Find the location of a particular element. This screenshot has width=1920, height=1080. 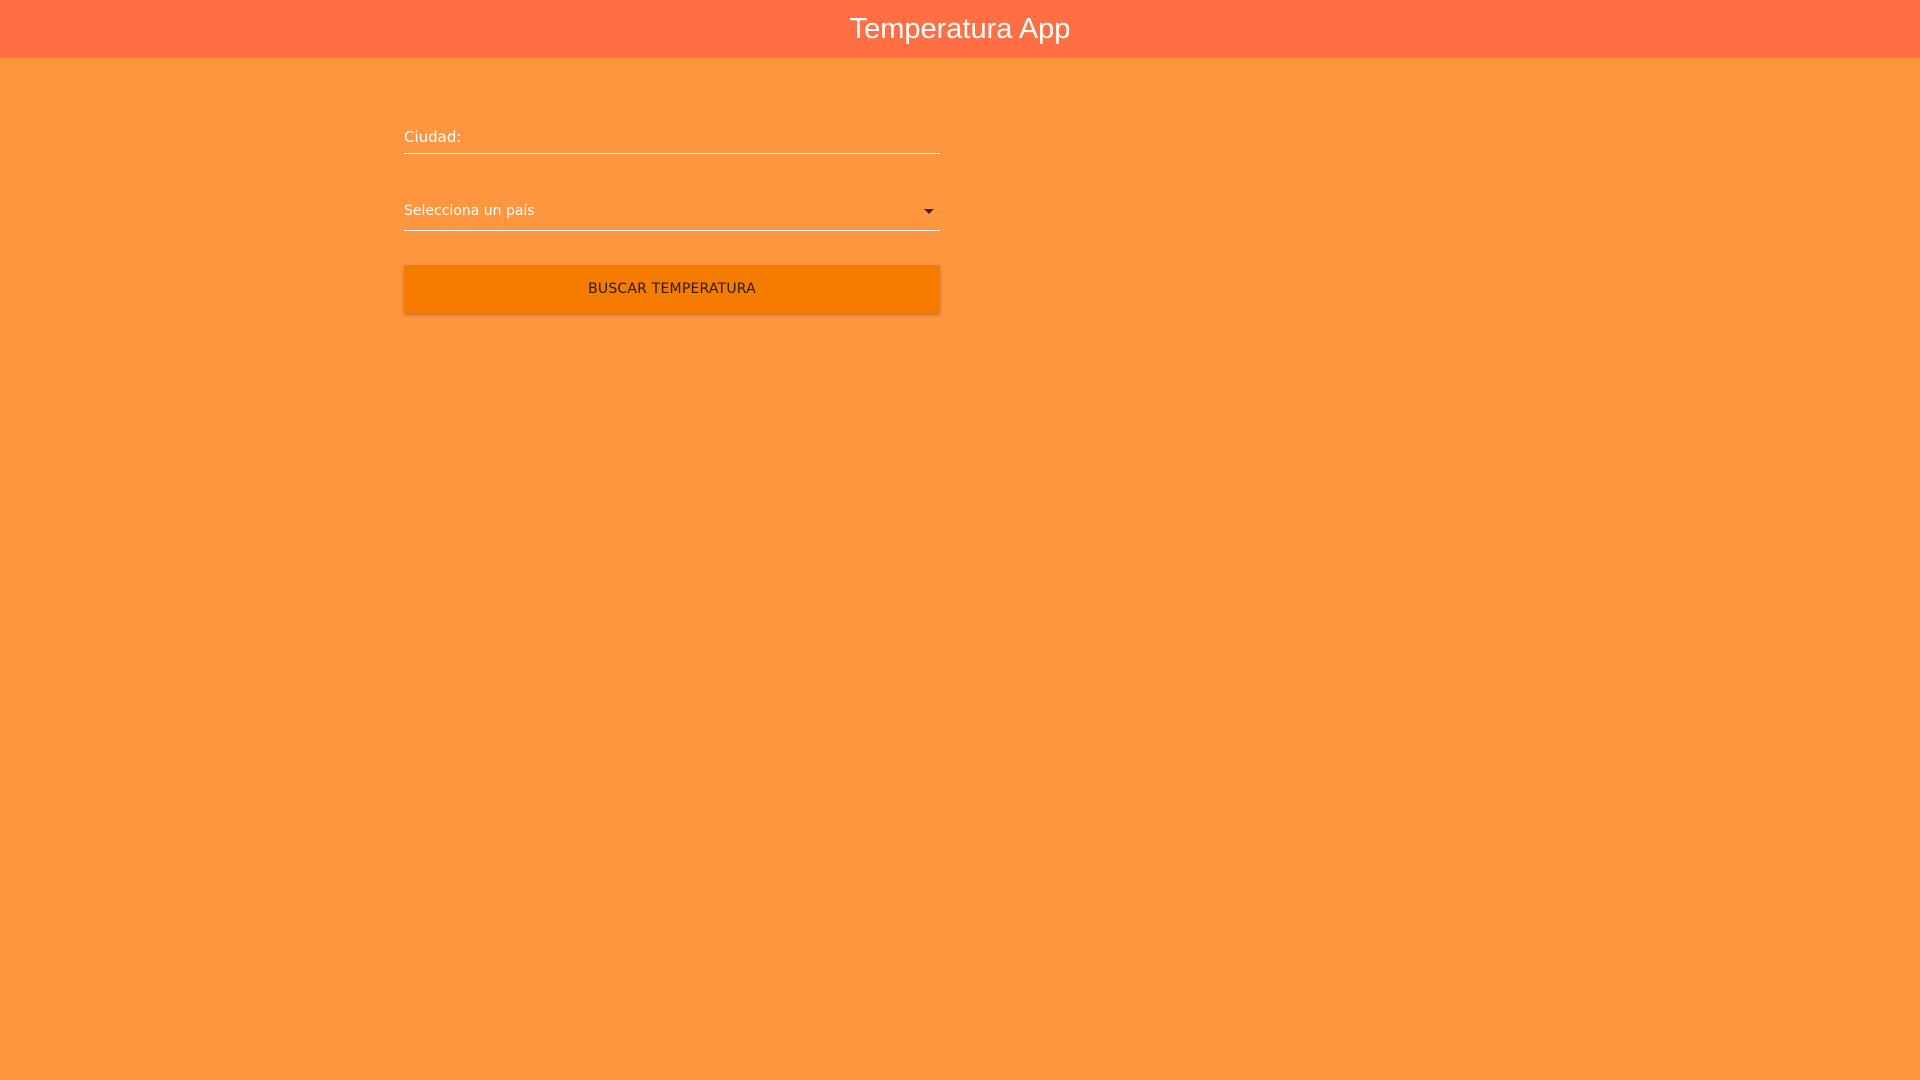

chevron-down-icon is located at coordinates (929, 211).